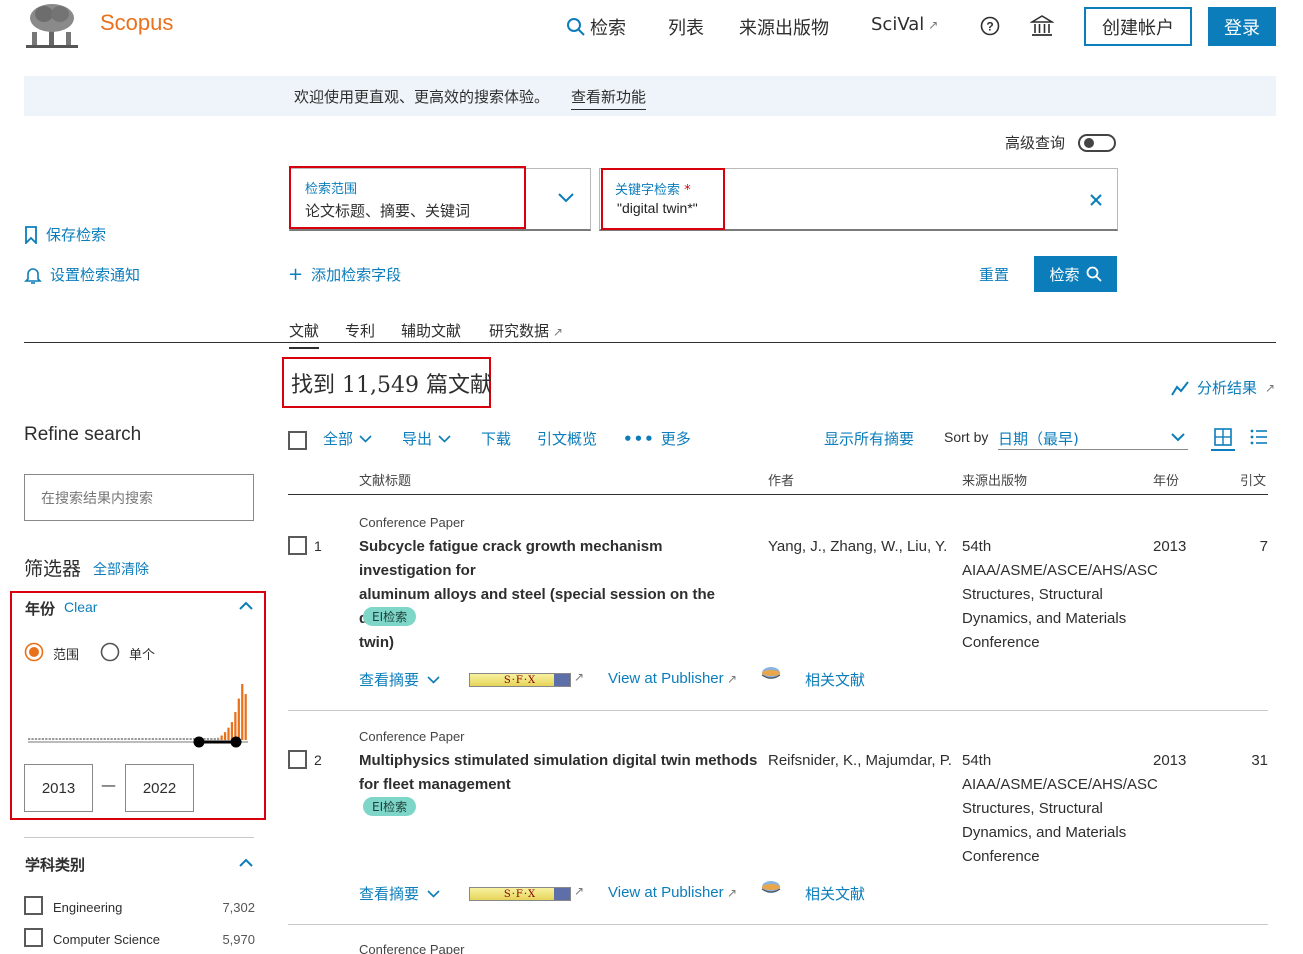 The image size is (1303, 954). What do you see at coordinates (1223, 438) in the screenshot?
I see `table-view-button` at bounding box center [1223, 438].